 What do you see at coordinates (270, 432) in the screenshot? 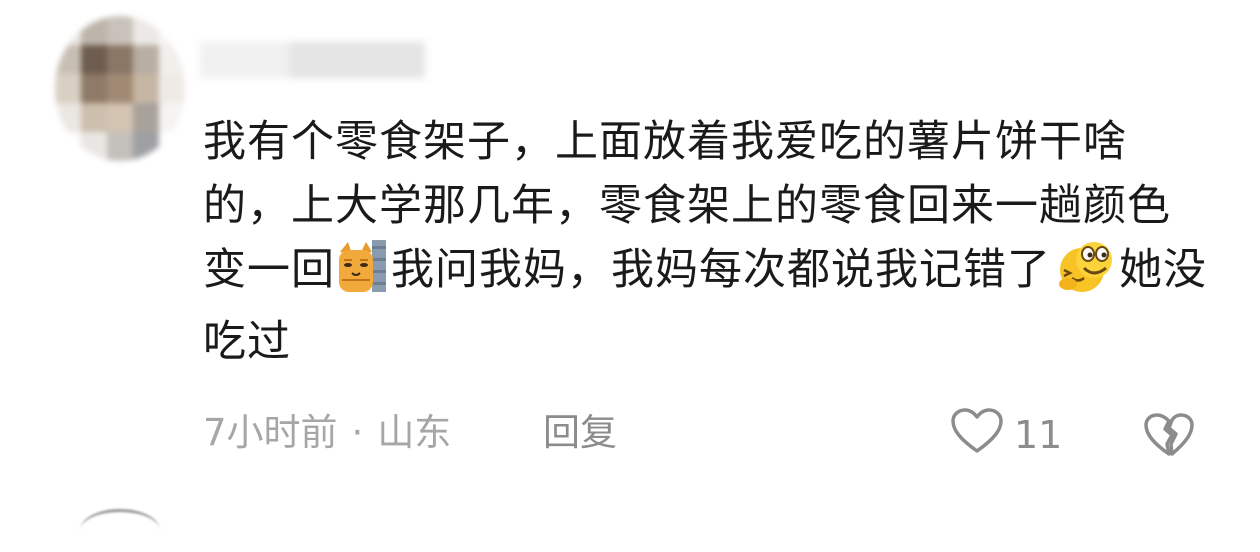
I see `timestamp: 7小时前` at bounding box center [270, 432].